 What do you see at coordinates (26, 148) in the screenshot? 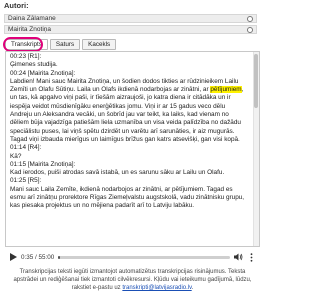
I see `timestamp-line: 01:14 [R4]:` at bounding box center [26, 148].